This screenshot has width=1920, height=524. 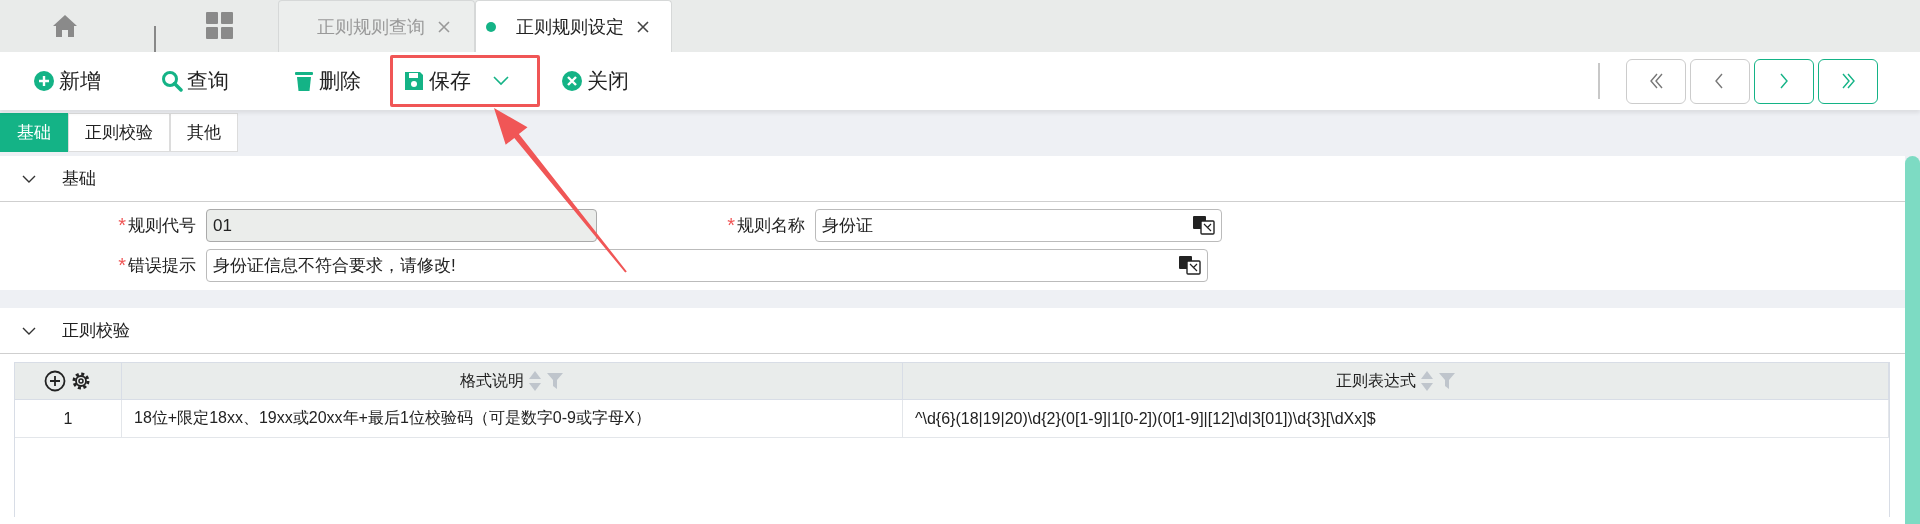 I want to click on plus-circle-icon, so click(x=44, y=81).